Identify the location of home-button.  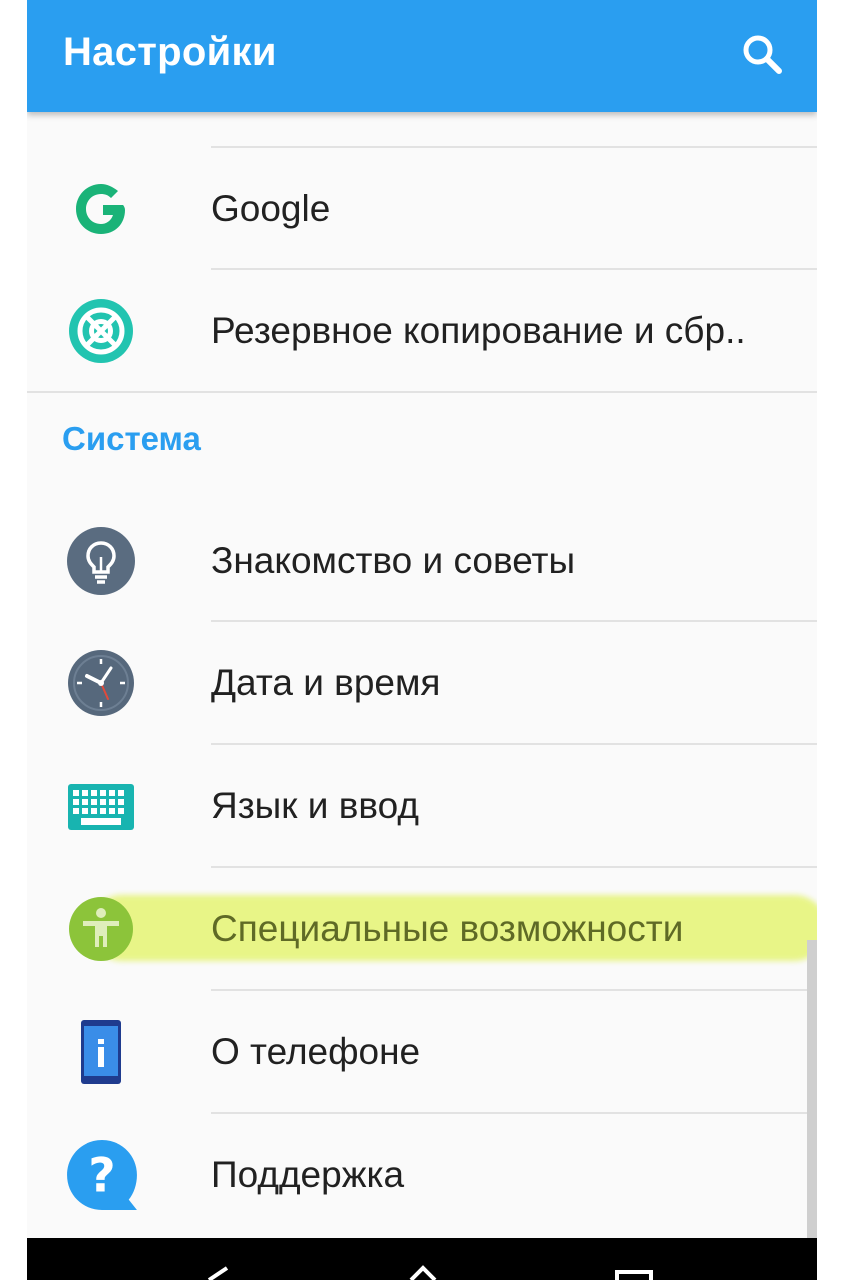
(423, 1259).